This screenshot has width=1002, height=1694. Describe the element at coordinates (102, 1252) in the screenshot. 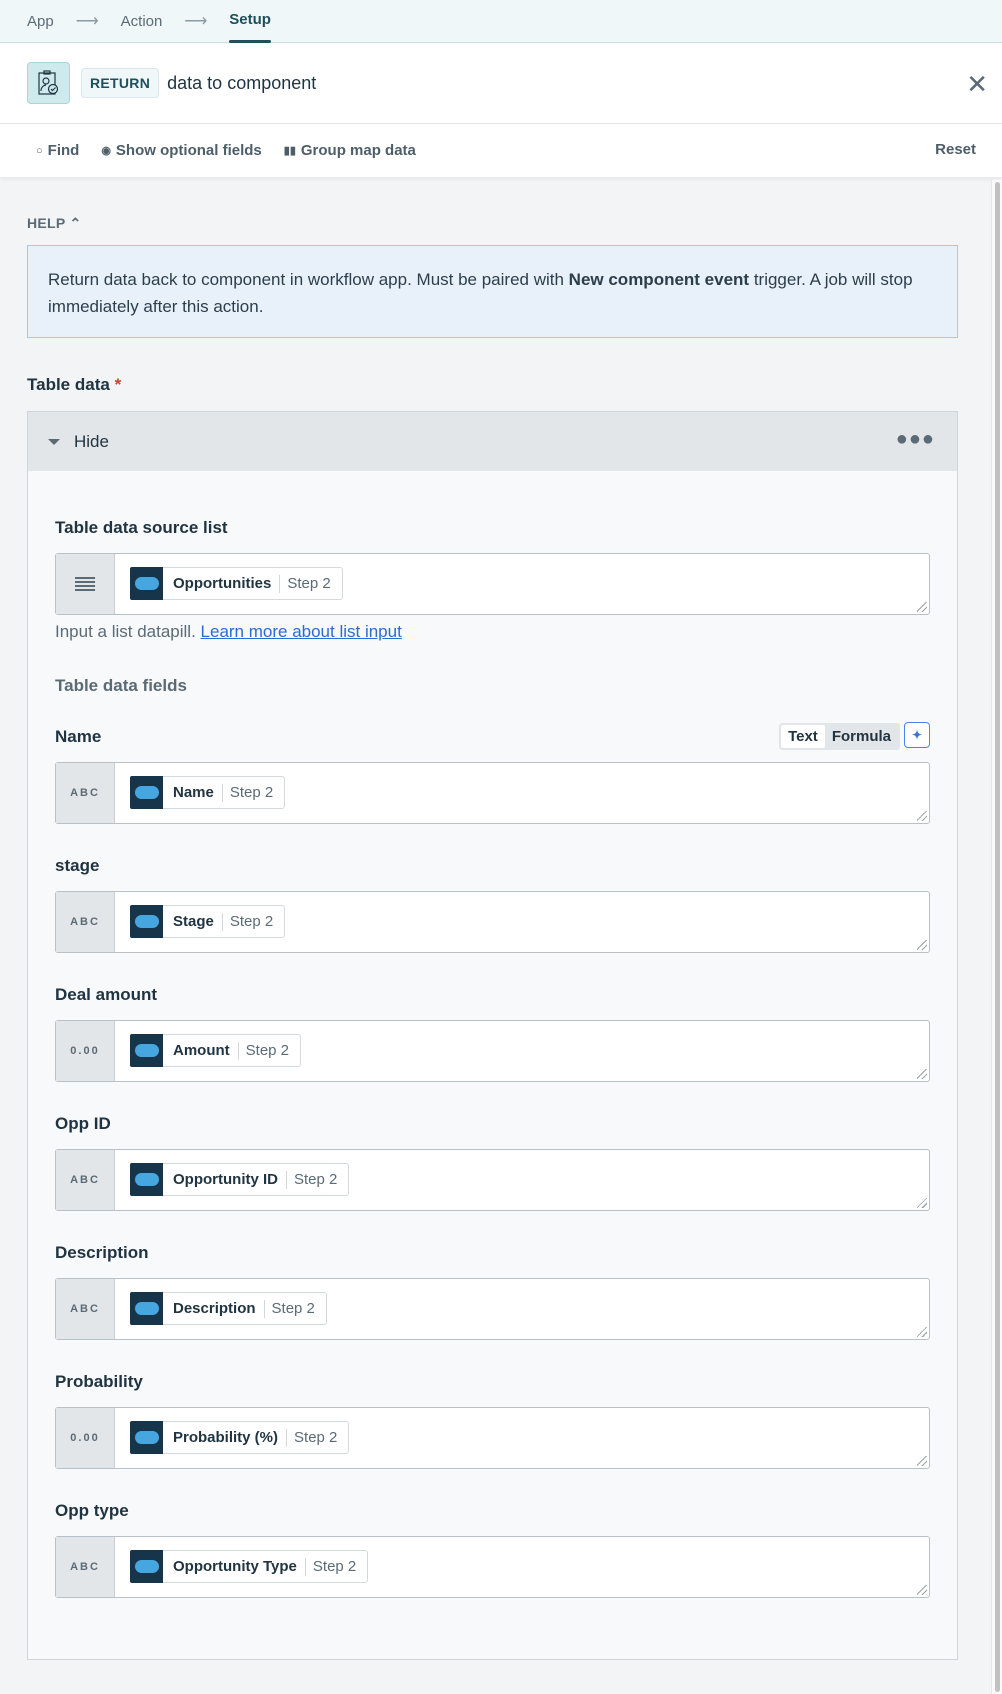

I see `field-label-text: Description` at that location.